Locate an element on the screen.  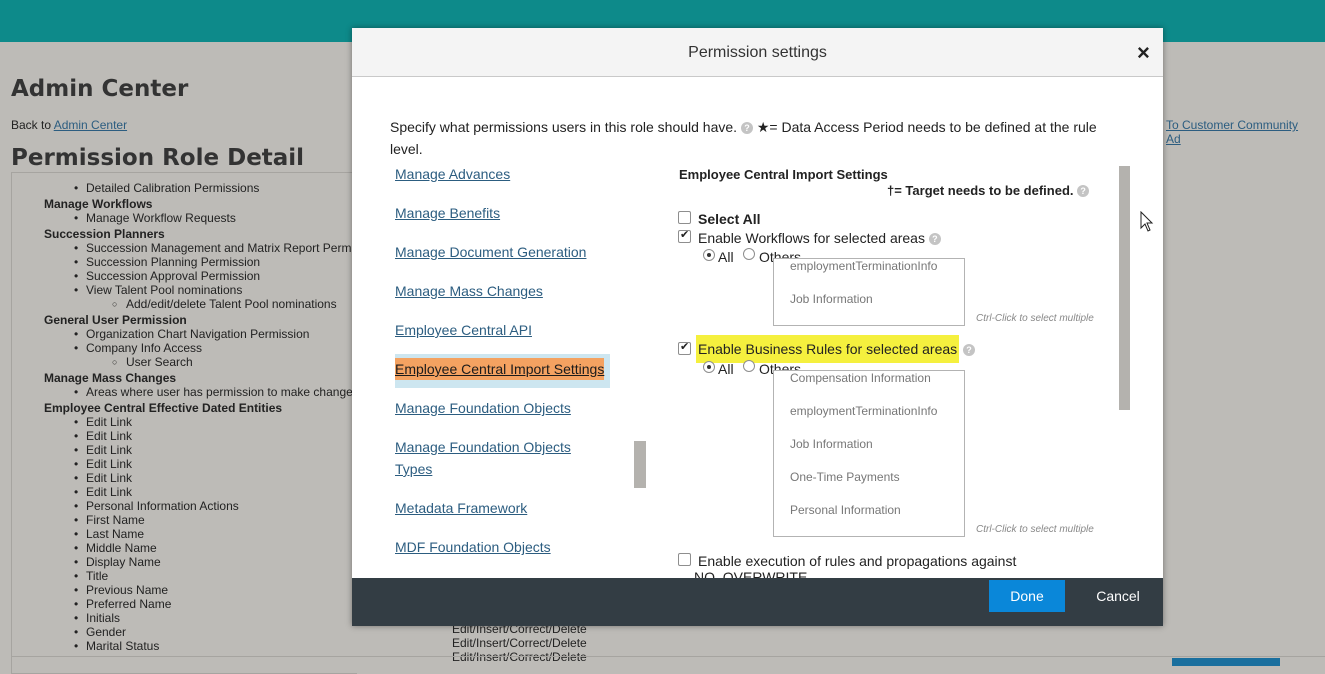
bottom-button is located at coordinates (1226, 662).